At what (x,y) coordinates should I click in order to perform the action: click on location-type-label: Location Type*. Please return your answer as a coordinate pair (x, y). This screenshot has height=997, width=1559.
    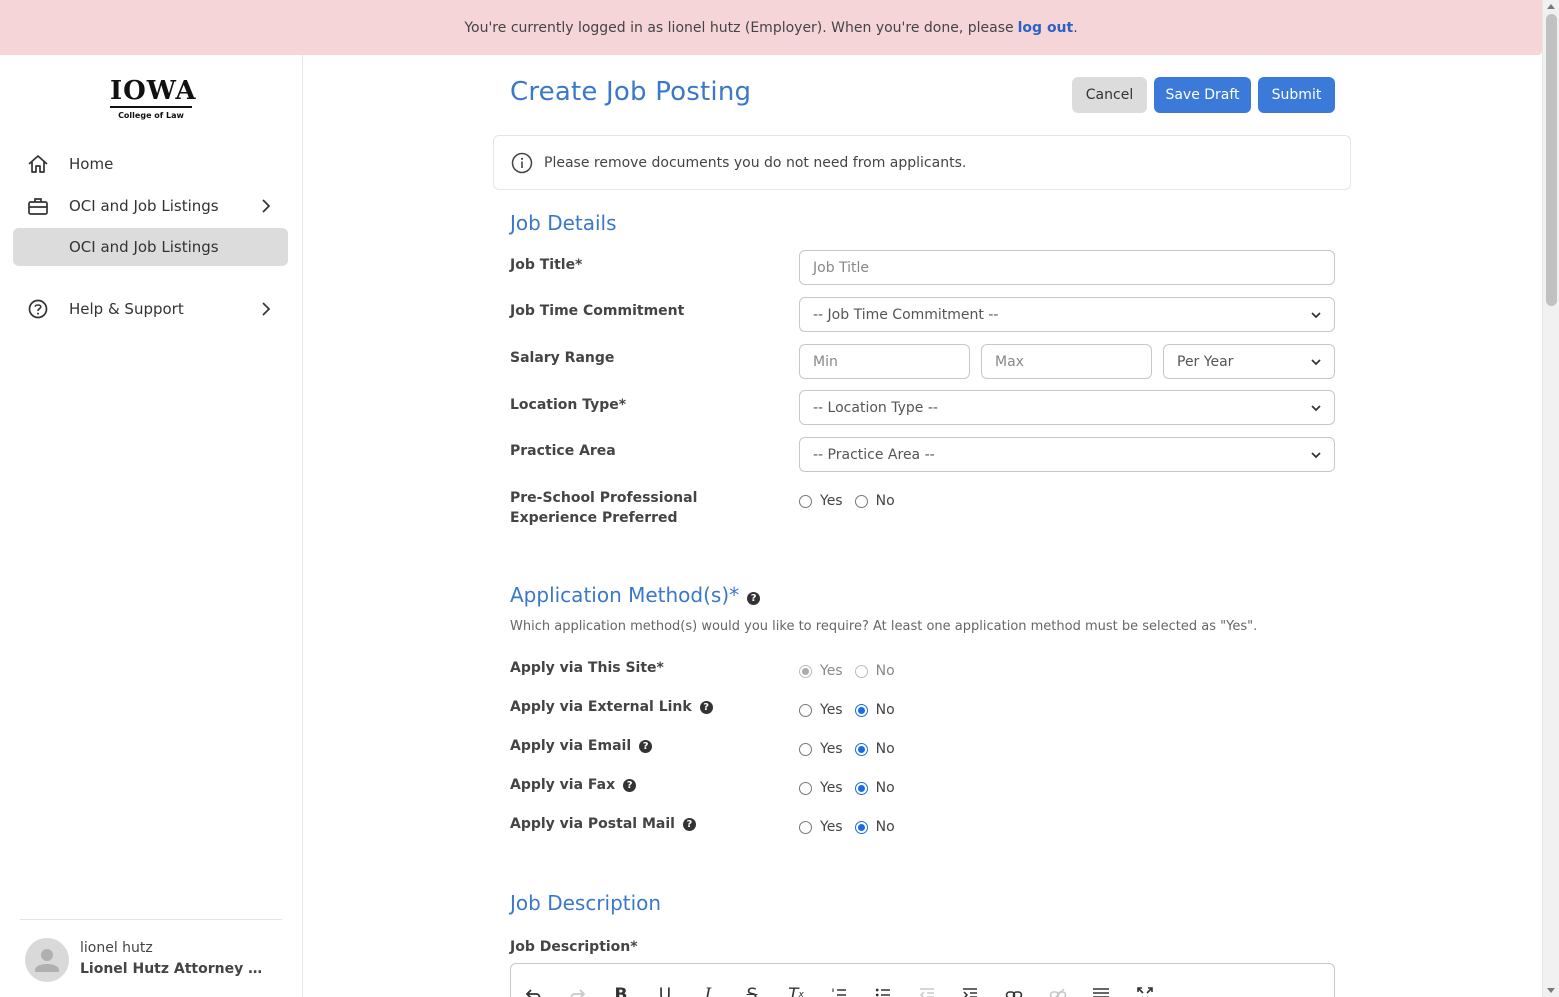
    Looking at the image, I should click on (568, 405).